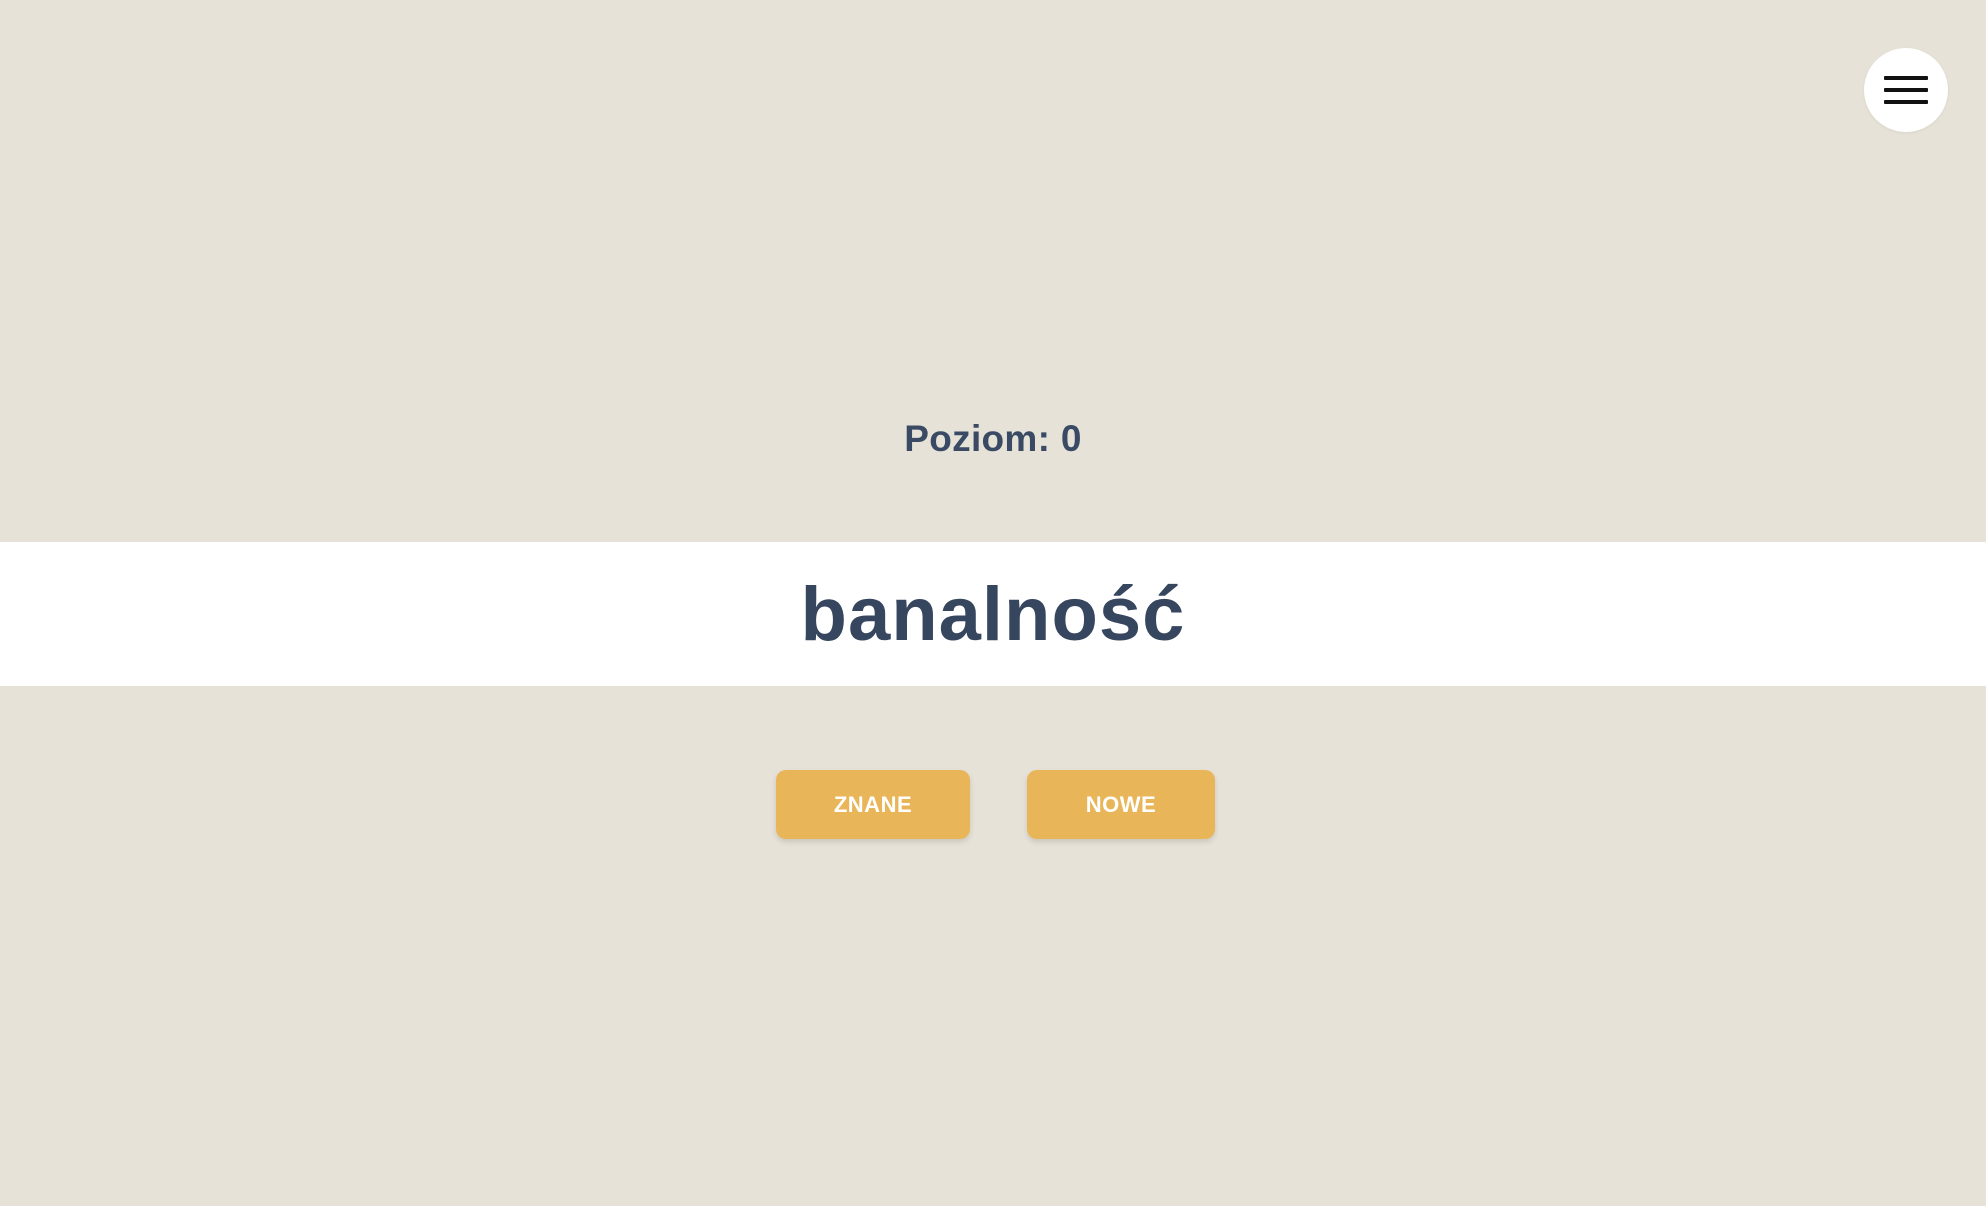  I want to click on level-label: Poziom: 0, so click(993, 438).